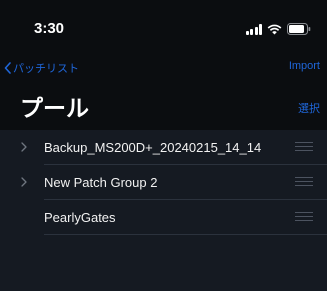 The height and width of the screenshot is (291, 327). I want to click on list-item: New Patch Group 2, so click(163, 182).